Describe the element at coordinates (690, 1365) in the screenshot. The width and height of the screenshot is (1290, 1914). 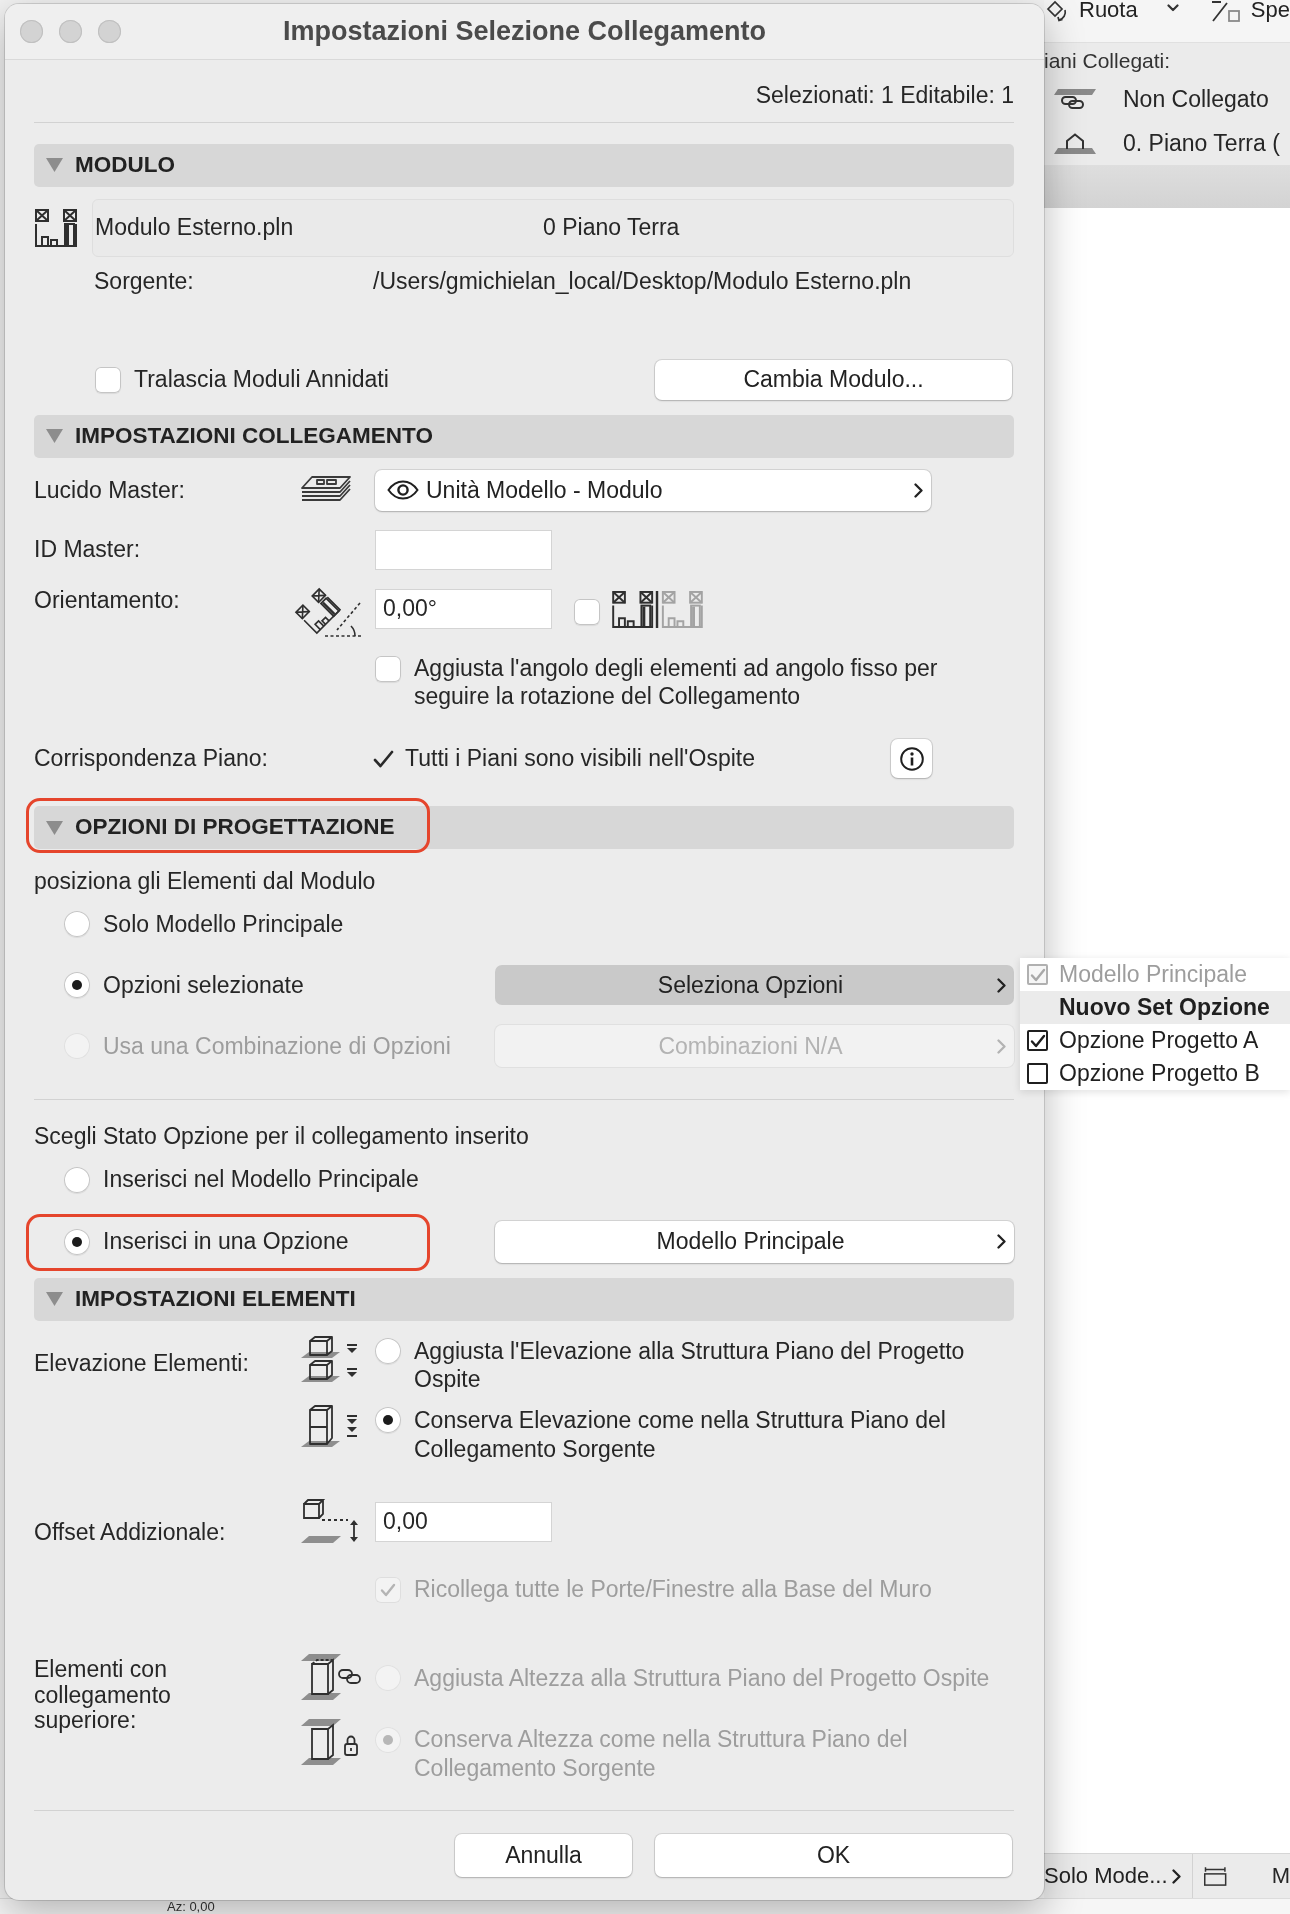
I see `option-label: Aggiusta l'Elevazione alla Struttura Piano del Progetto Ospite` at that location.